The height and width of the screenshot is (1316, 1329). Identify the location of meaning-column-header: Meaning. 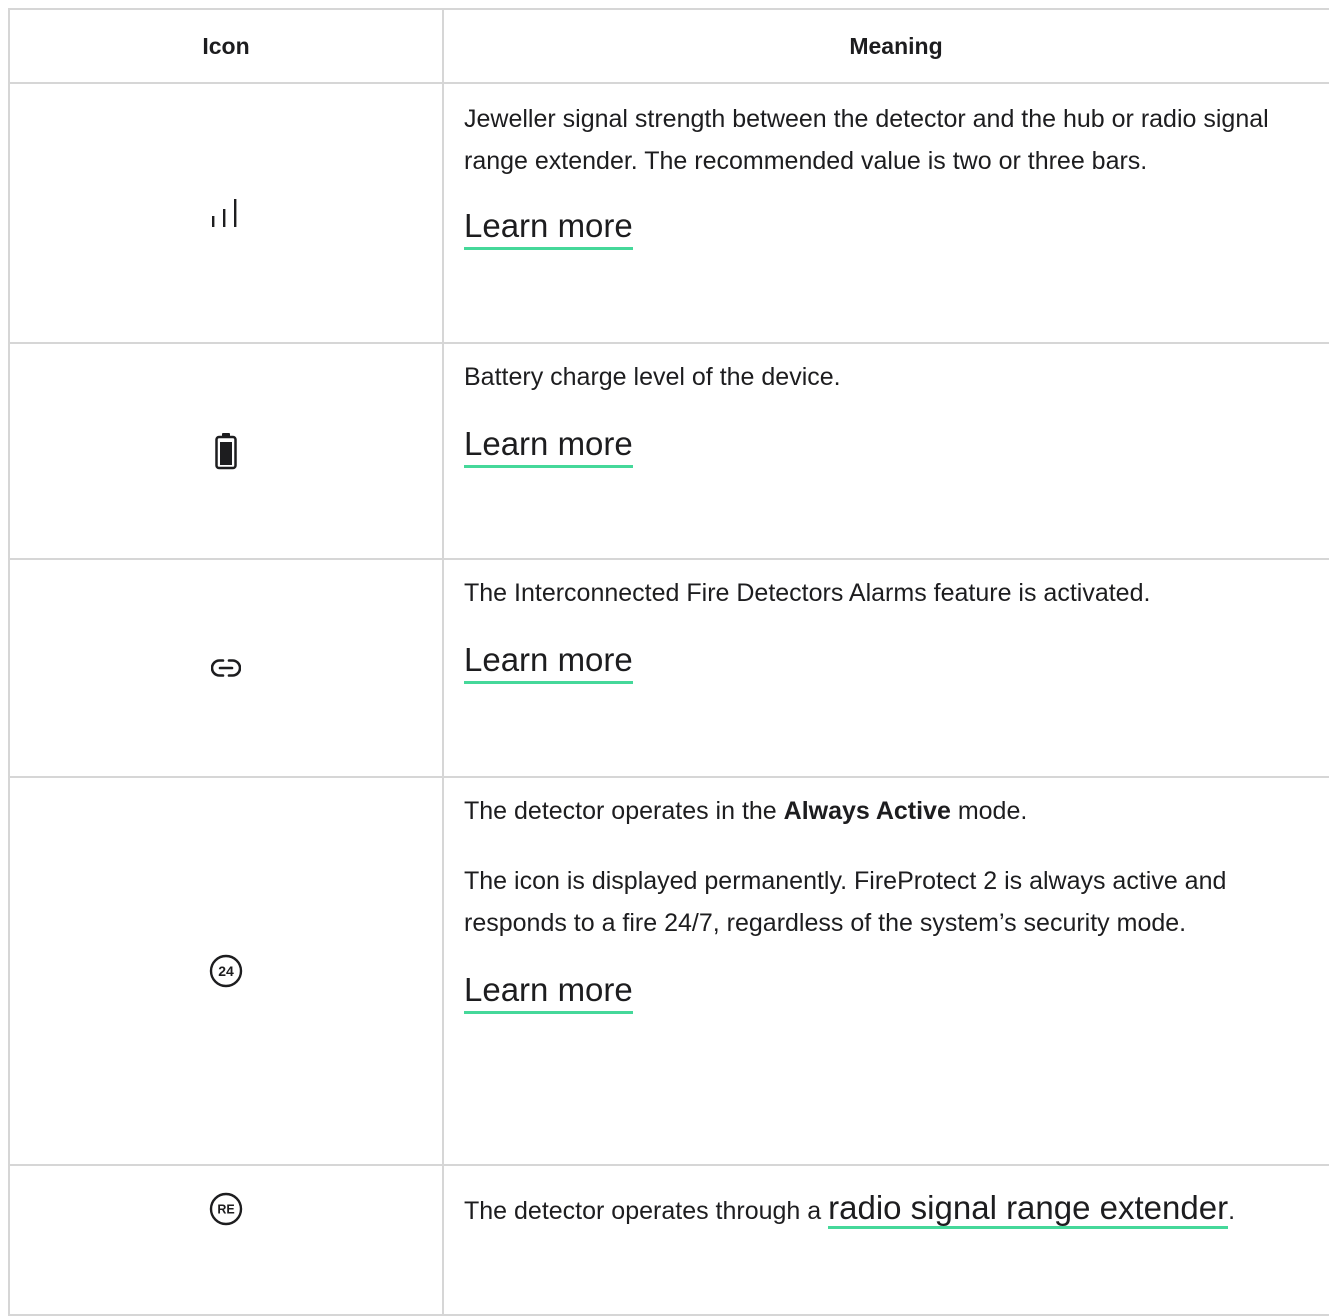
(885, 46).